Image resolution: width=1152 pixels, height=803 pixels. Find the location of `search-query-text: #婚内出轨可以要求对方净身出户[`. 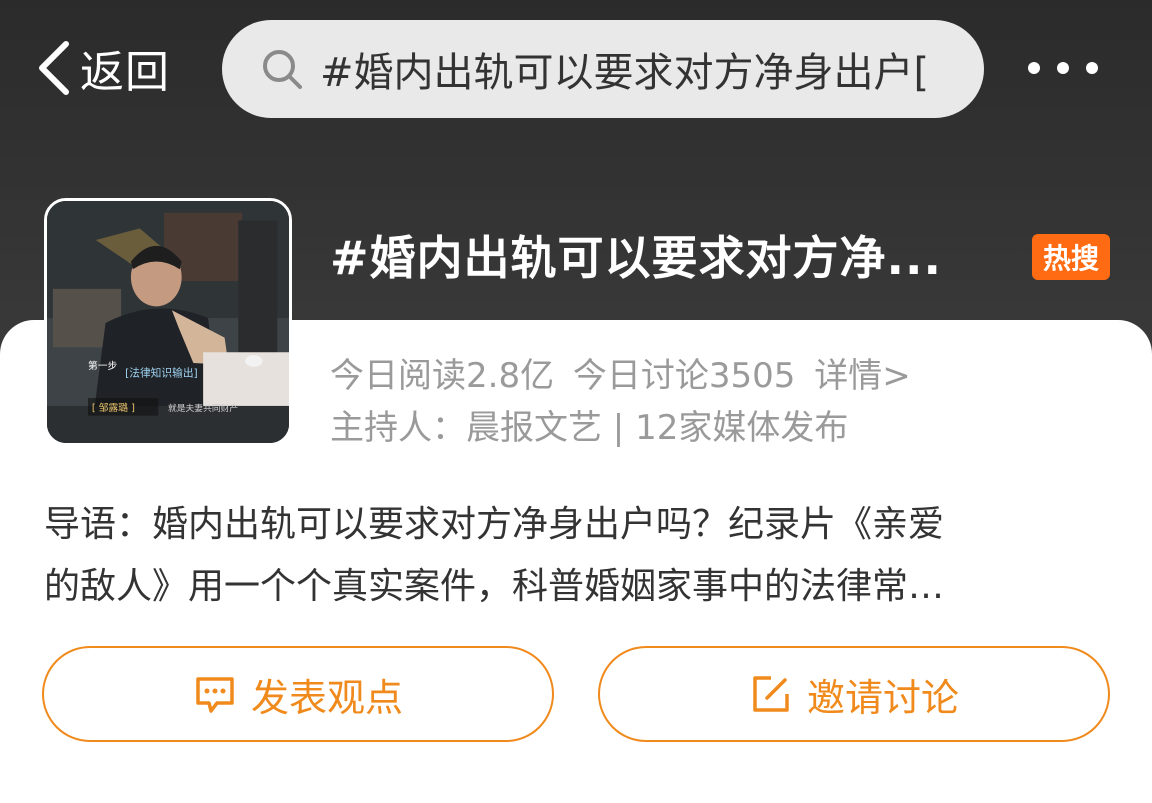

search-query-text: #婚内出轨可以要求对方净身出户[ is located at coordinates (625, 73).